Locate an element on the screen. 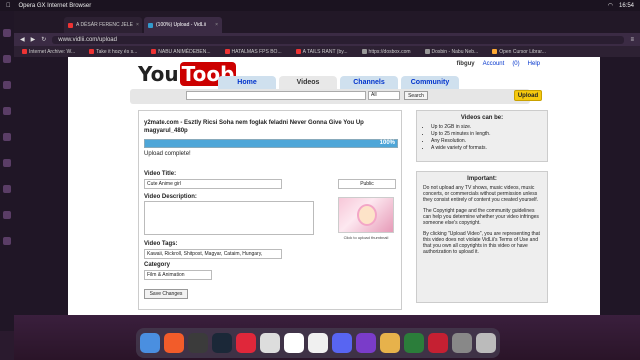  upload-status: Upload complete! is located at coordinates (167, 154).